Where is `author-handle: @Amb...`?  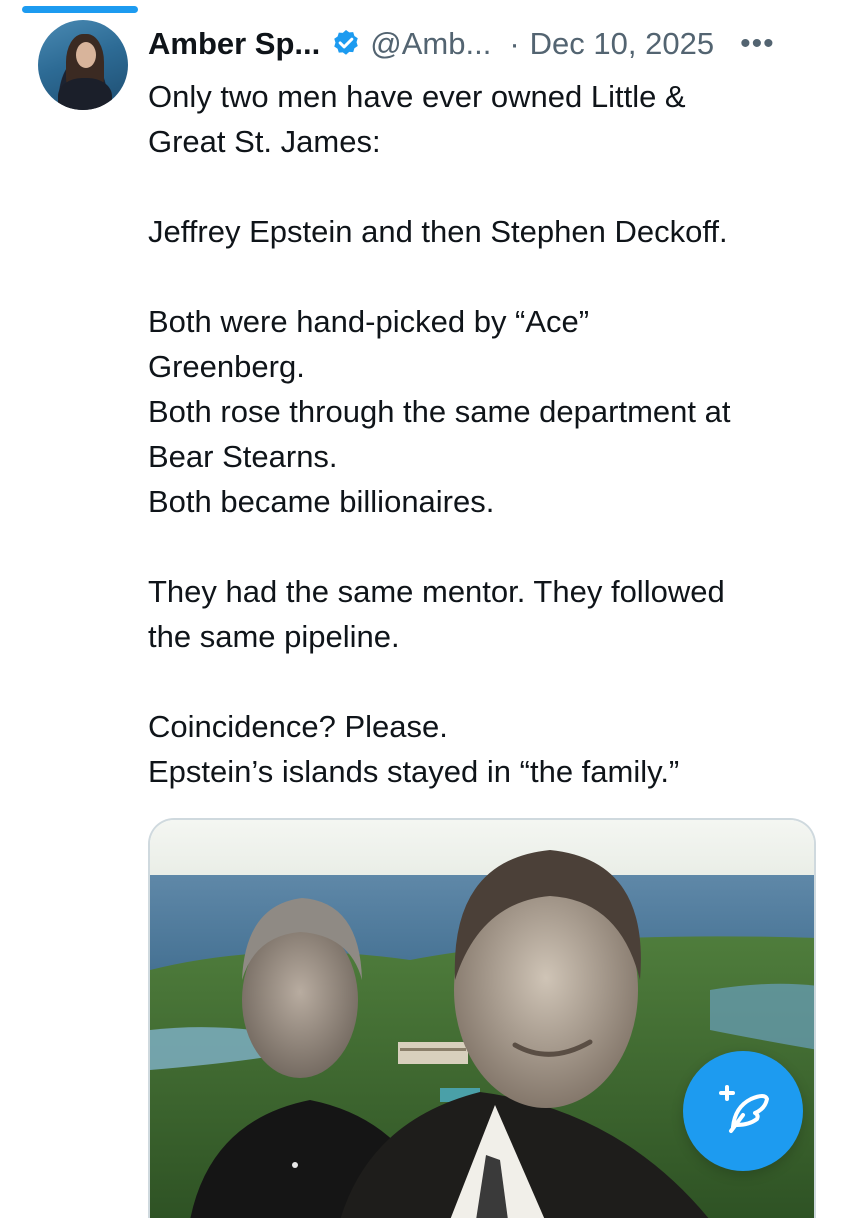 author-handle: @Amb... is located at coordinates (430, 44).